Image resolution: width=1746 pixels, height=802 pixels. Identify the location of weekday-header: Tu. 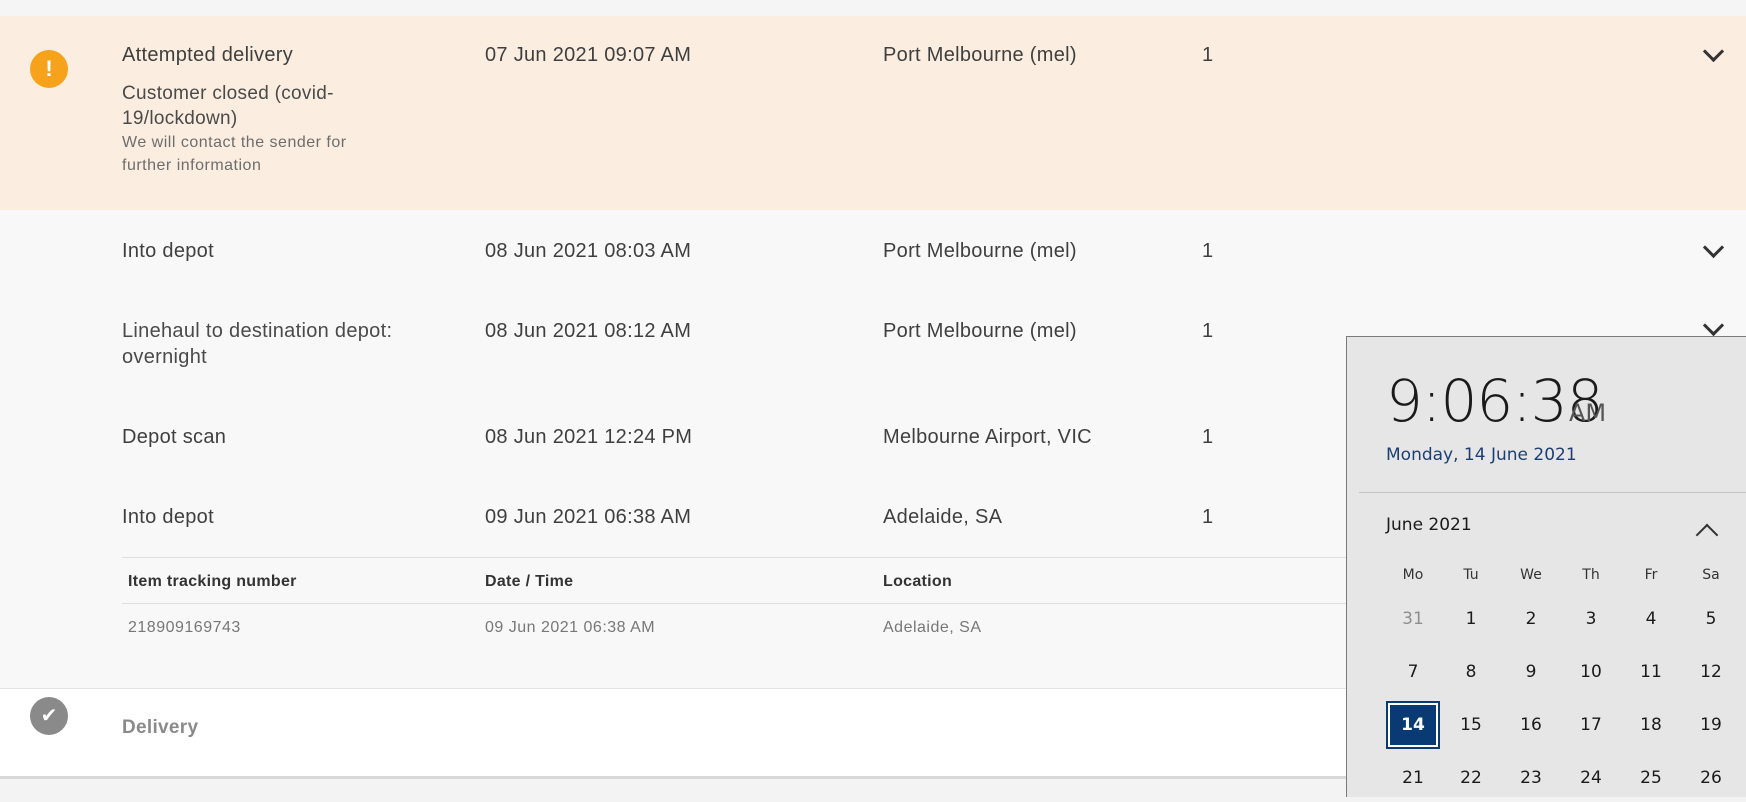
(1471, 575).